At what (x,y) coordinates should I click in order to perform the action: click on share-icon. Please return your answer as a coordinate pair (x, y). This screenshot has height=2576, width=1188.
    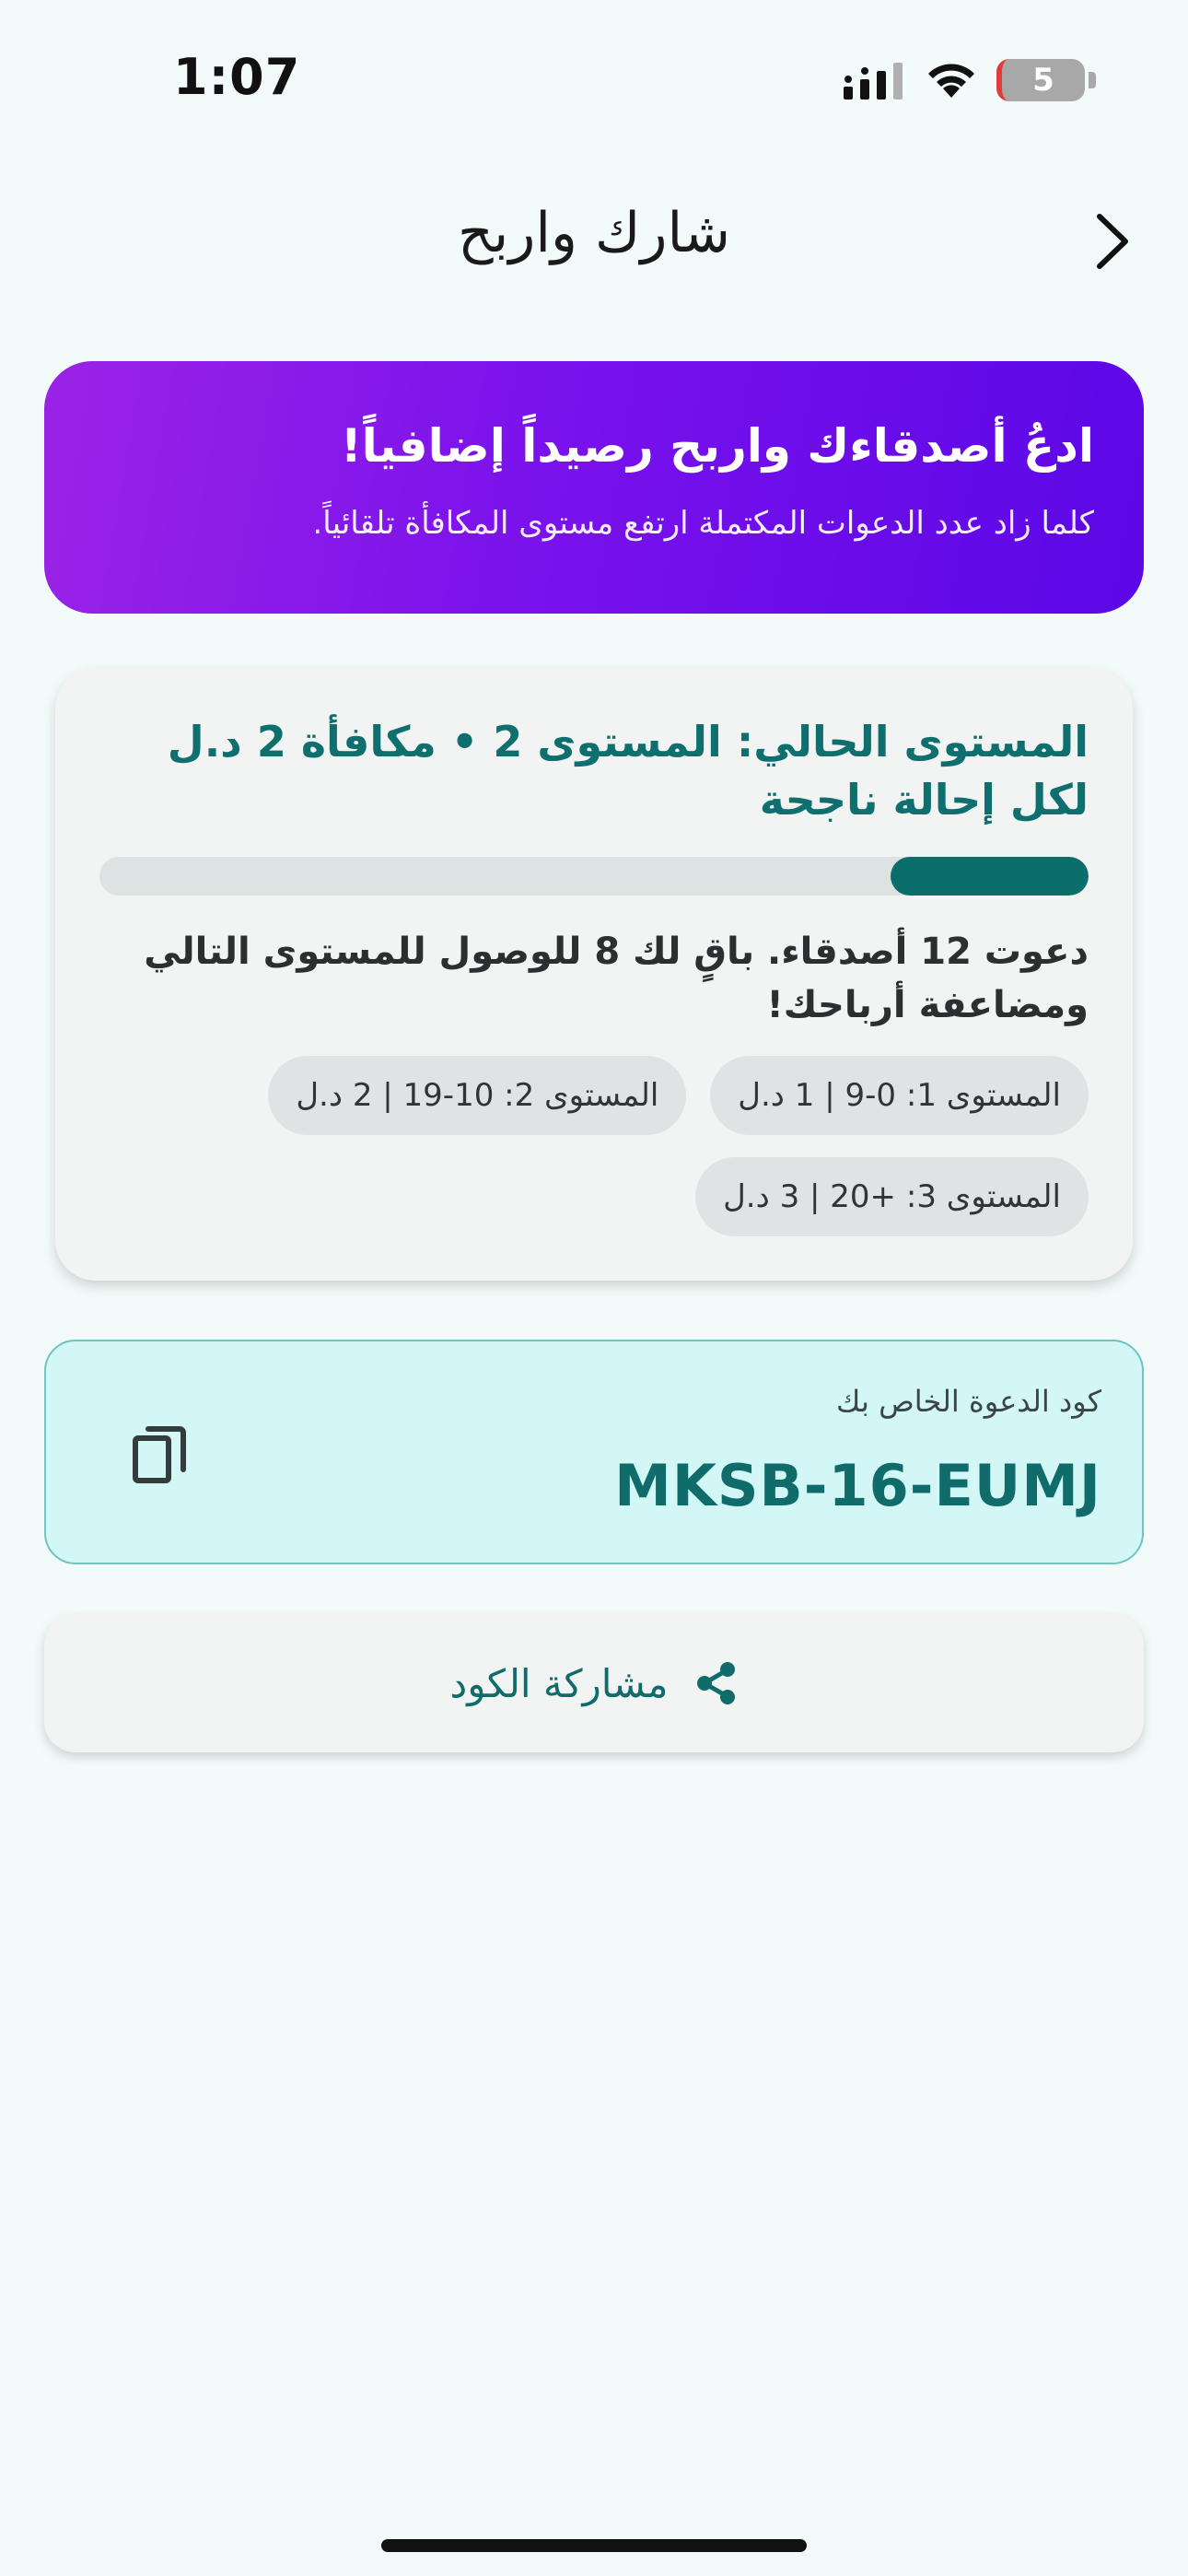
    Looking at the image, I should click on (715, 1683).